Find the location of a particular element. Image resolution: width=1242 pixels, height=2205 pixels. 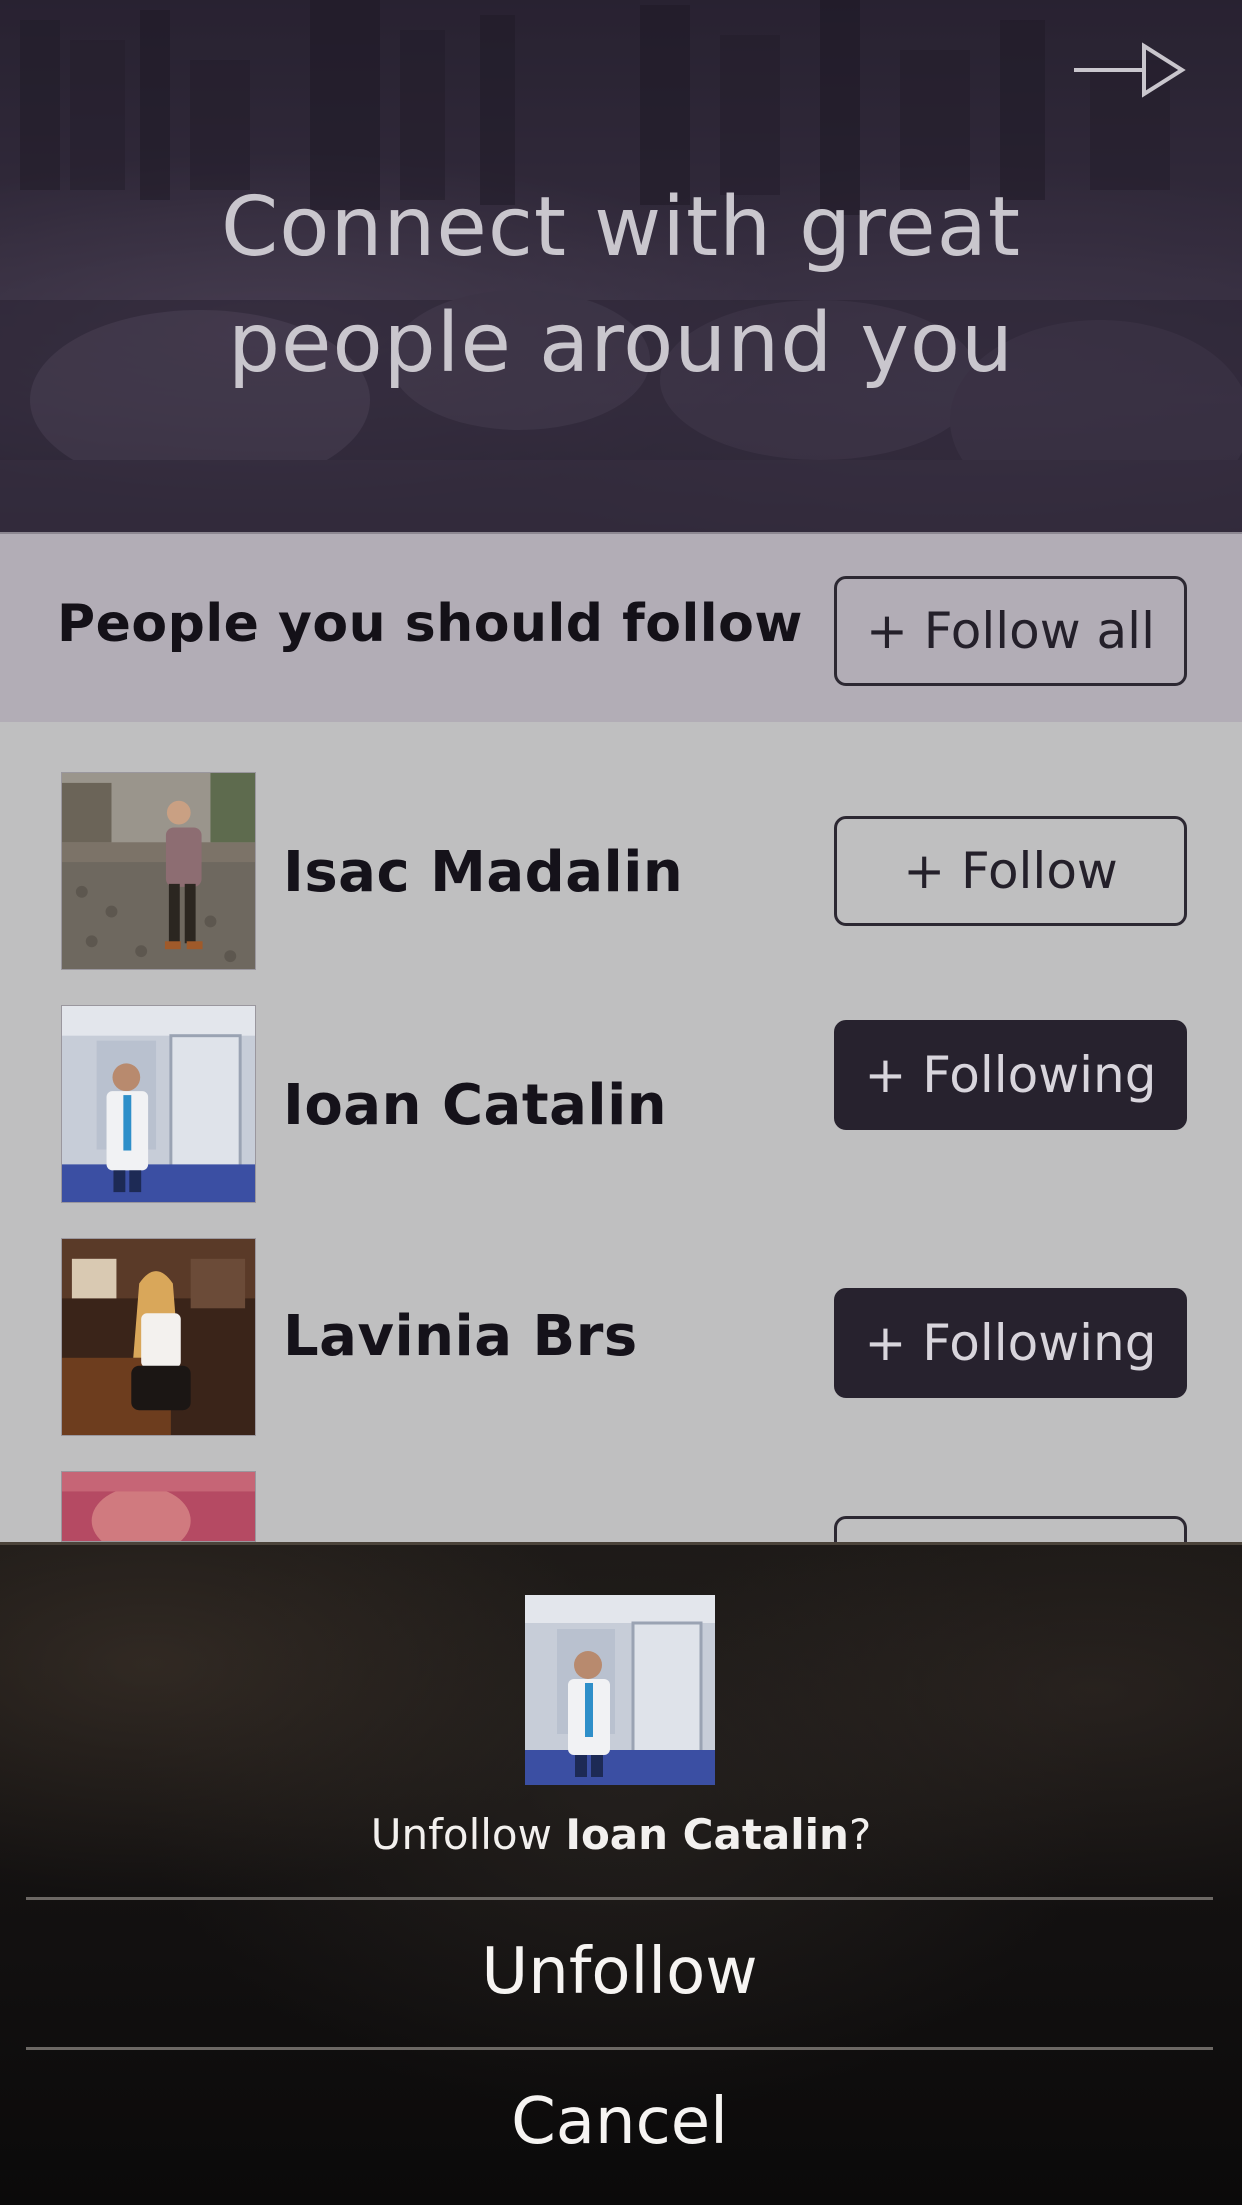

follow-button: + Follow is located at coordinates (1010, 871).